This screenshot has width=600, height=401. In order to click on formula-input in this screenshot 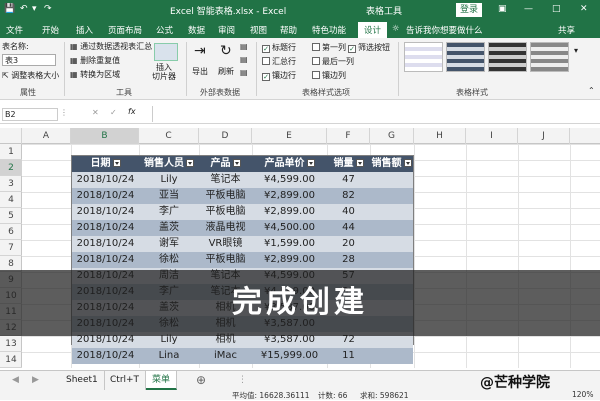, I will do `click(374, 114)`.